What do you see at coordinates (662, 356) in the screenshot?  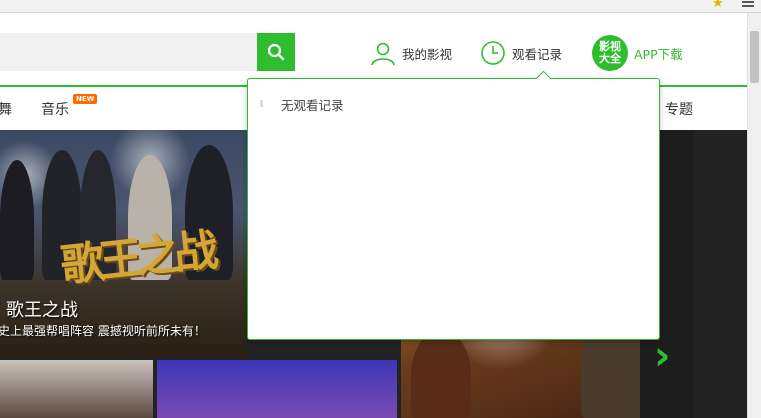 I see `chevron-right-icon: ›` at bounding box center [662, 356].